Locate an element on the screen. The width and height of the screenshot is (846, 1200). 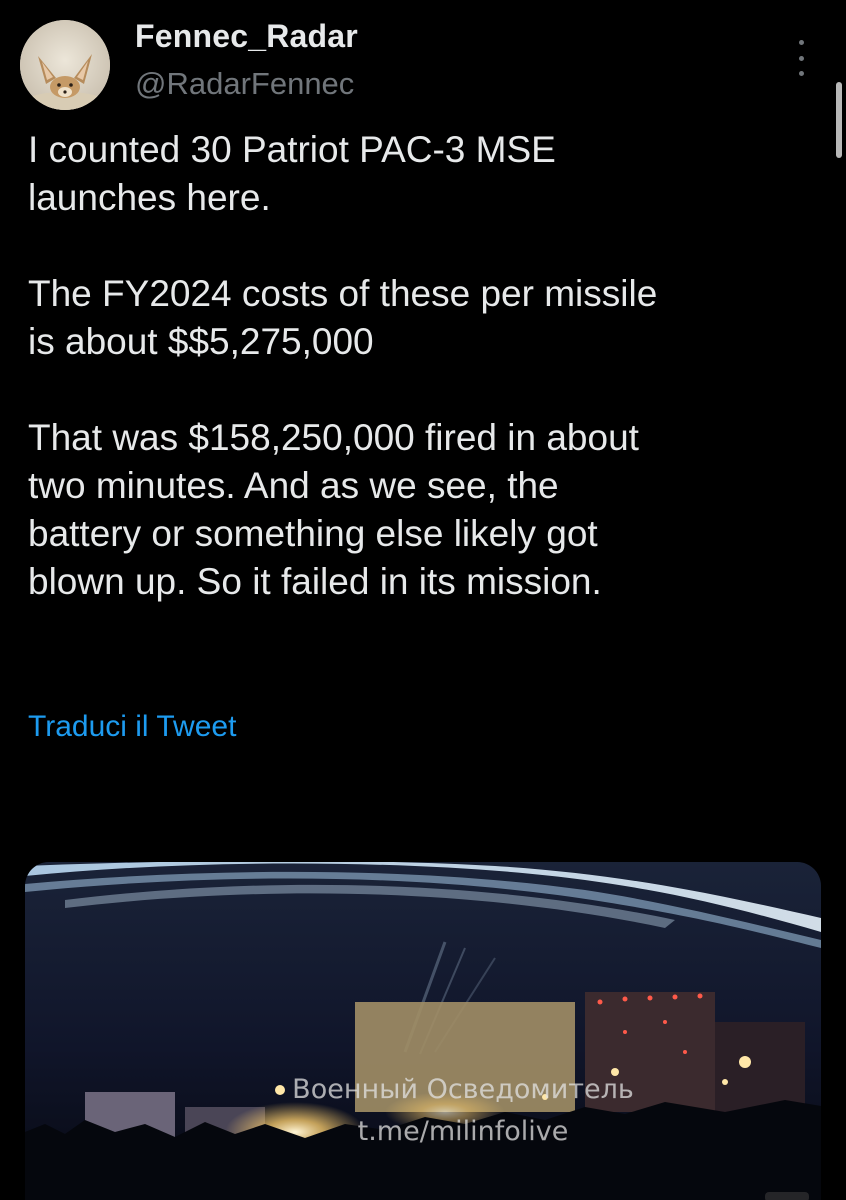
video-watermark-link: t.me/milinfolive is located at coordinates (463, 1131).